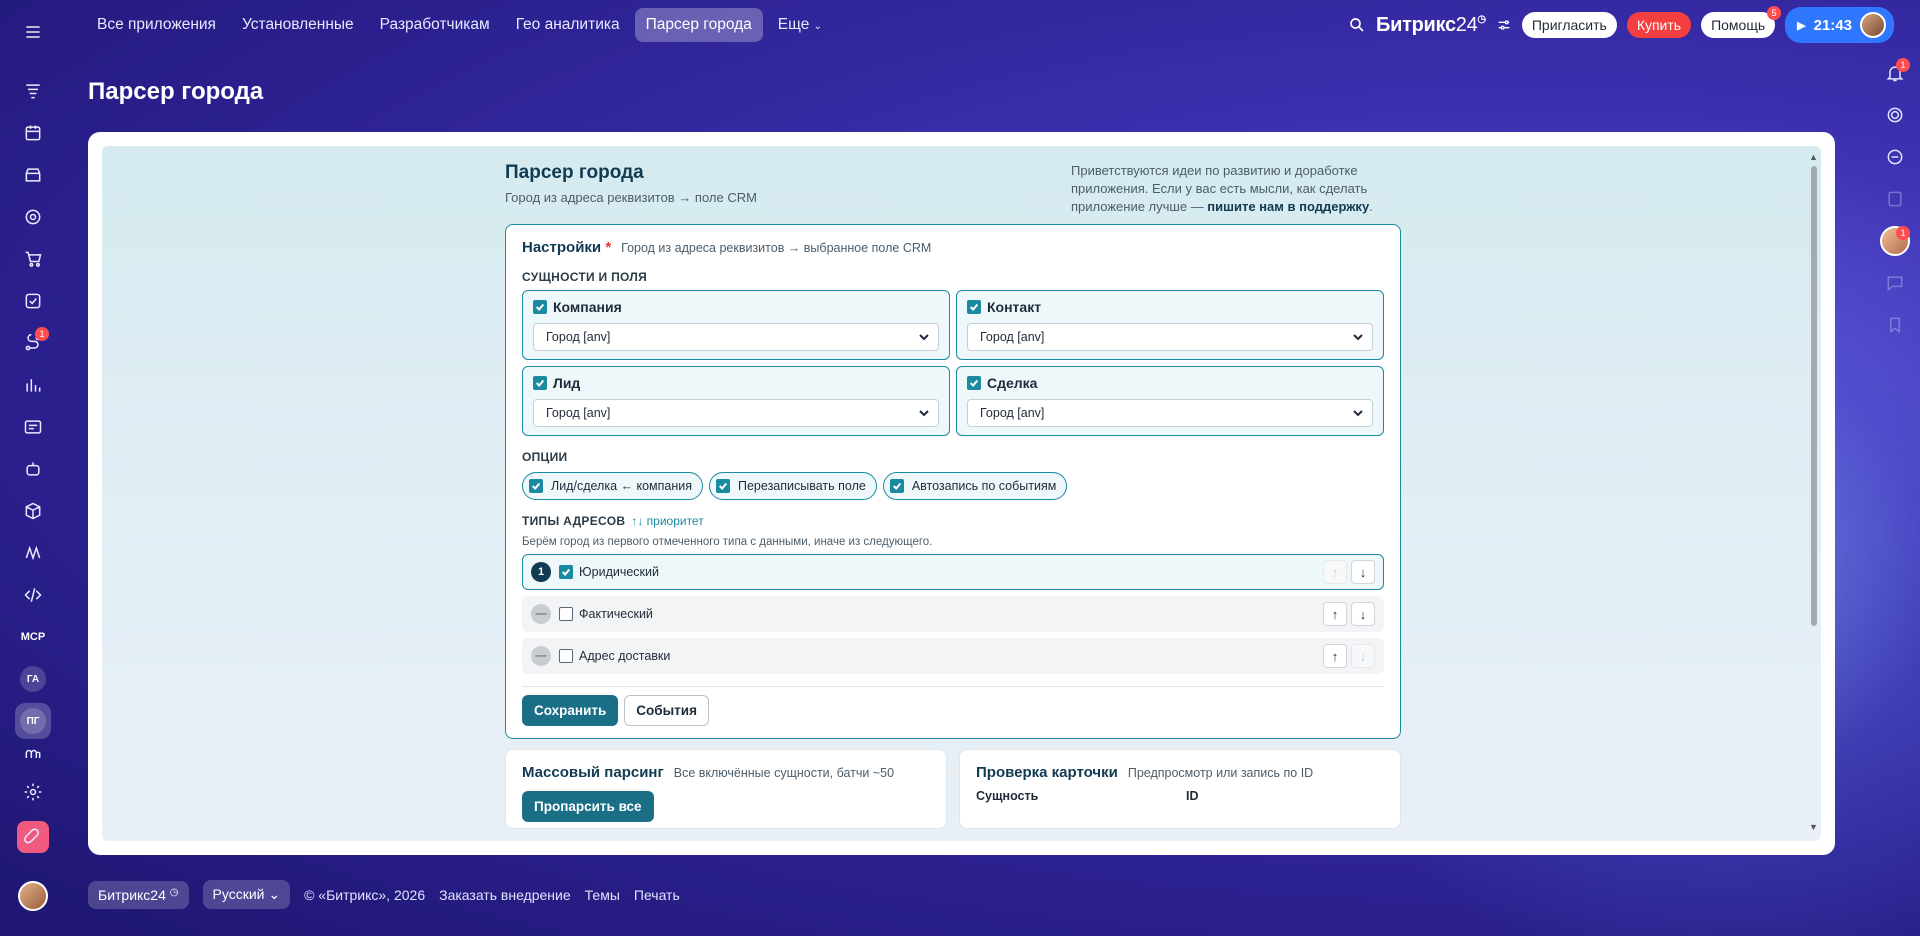 The image size is (1920, 936). What do you see at coordinates (924, 413) in the screenshot?
I see `chevron-down-icon` at bounding box center [924, 413].